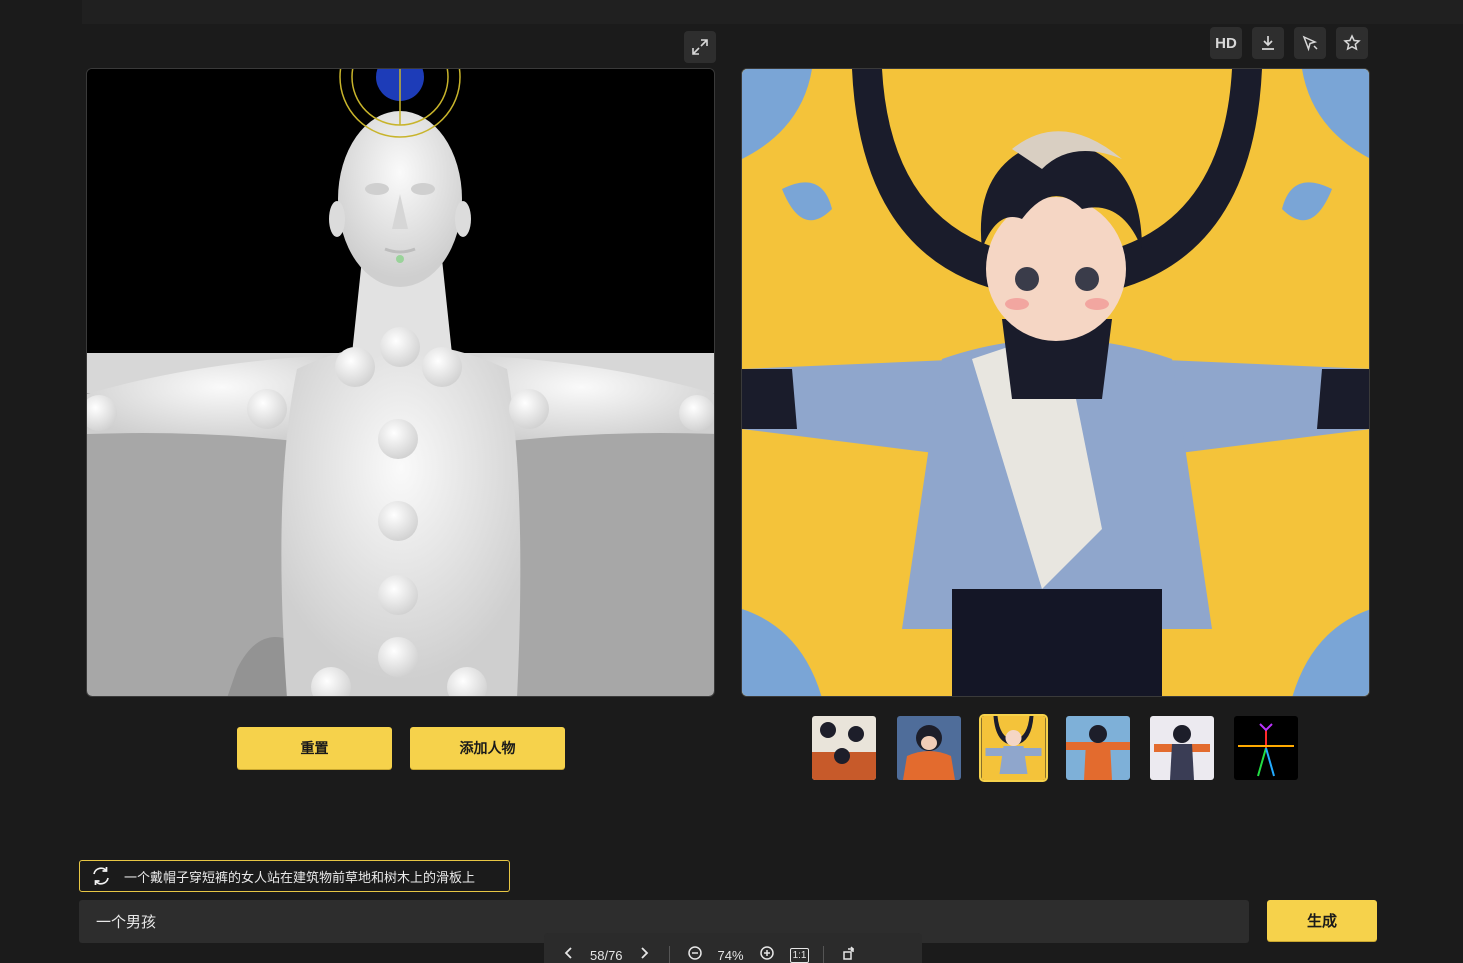 Image resolution: width=1463 pixels, height=963 pixels. I want to click on chevron-right-icon, so click(644, 953).